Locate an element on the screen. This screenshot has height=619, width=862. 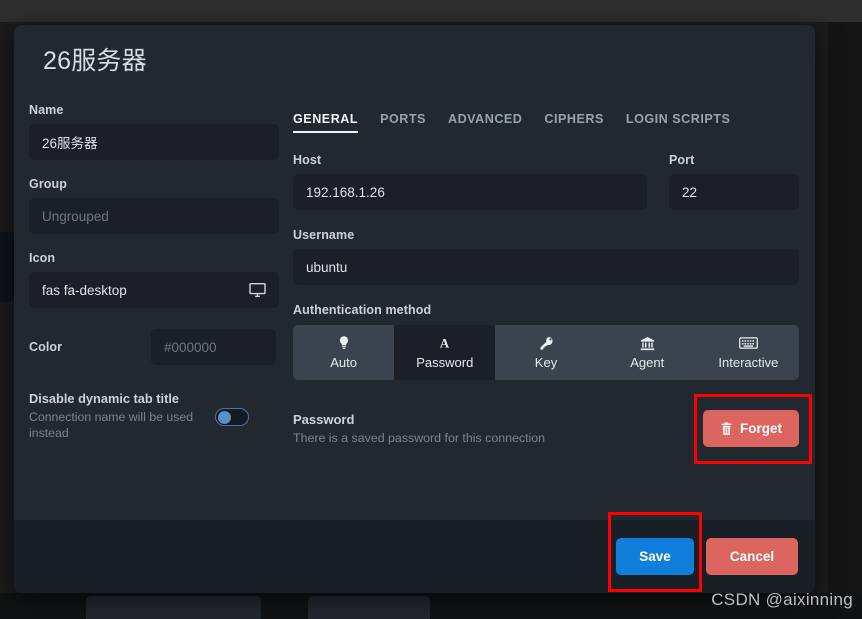
host-label: Host is located at coordinates (307, 160).